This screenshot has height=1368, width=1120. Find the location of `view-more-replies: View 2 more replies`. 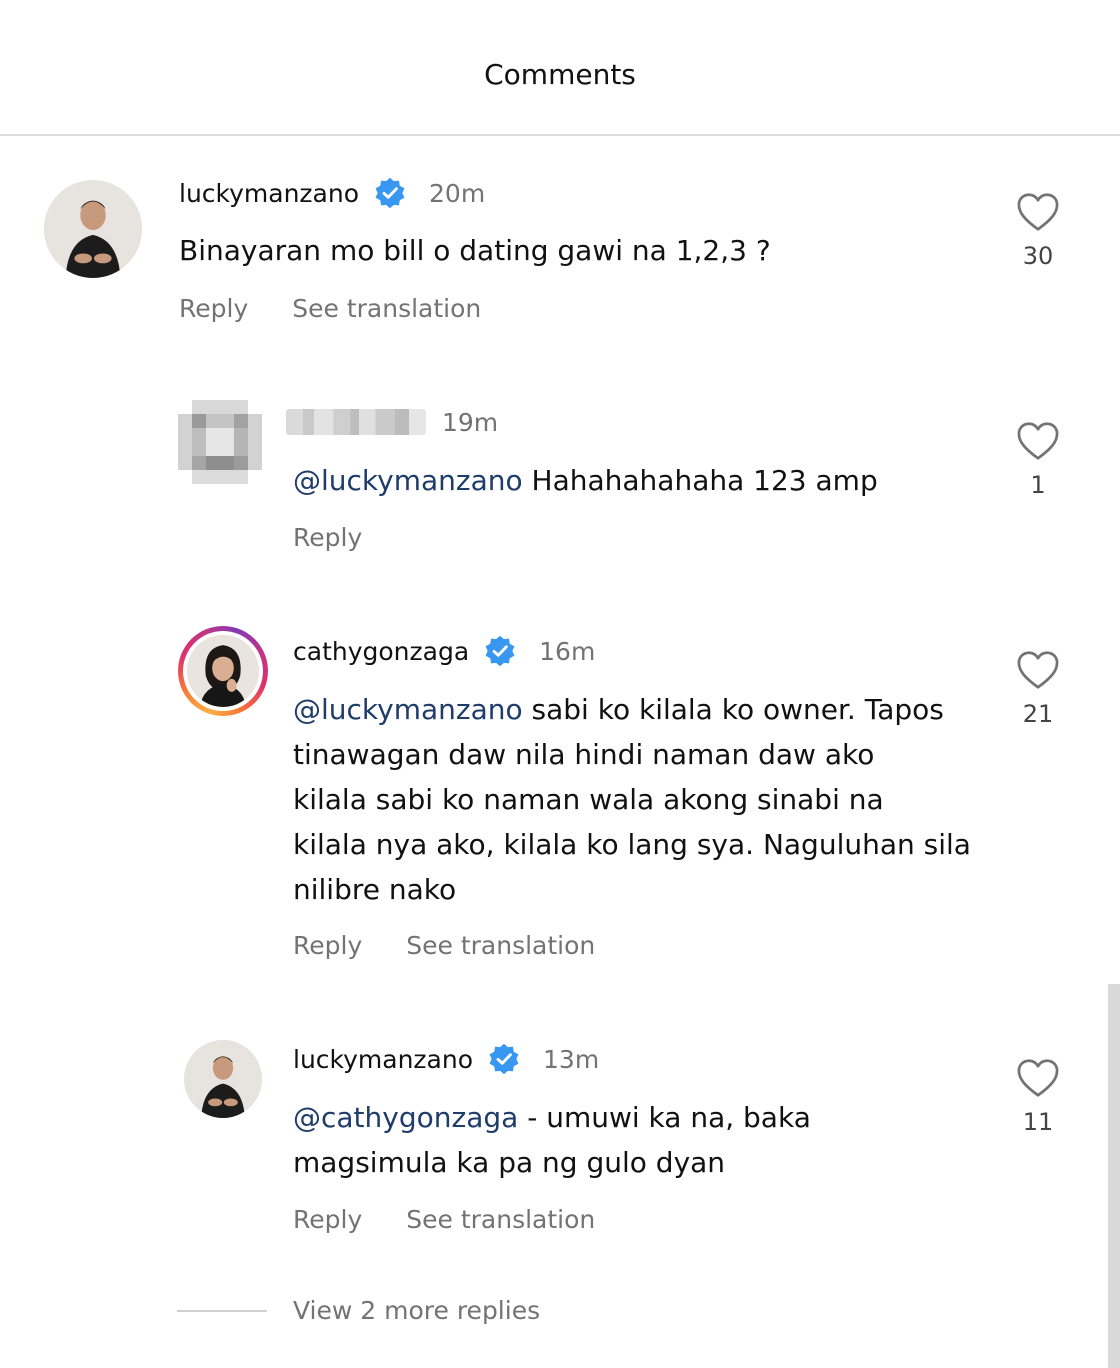

view-more-replies: View 2 more replies is located at coordinates (358, 1310).